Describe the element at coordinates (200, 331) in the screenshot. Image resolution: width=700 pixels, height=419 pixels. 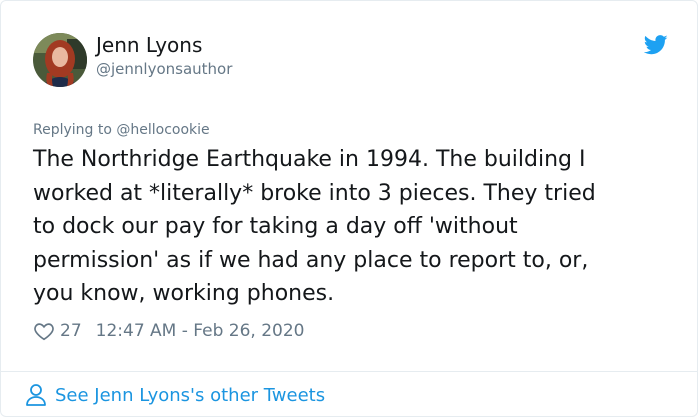
I see `tweet-timestamp: 12:47 AM - Feb 26, 2020` at that location.